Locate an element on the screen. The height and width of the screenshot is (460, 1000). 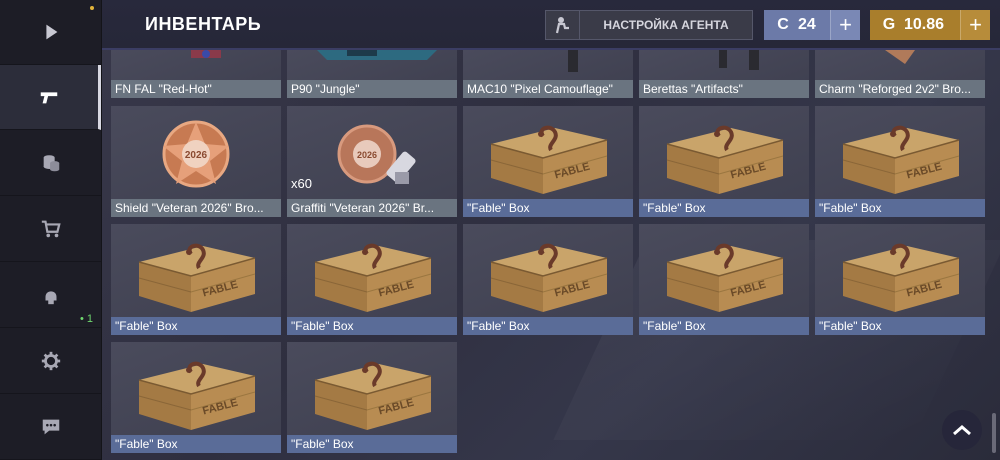
gear-icon is located at coordinates (50, 361).